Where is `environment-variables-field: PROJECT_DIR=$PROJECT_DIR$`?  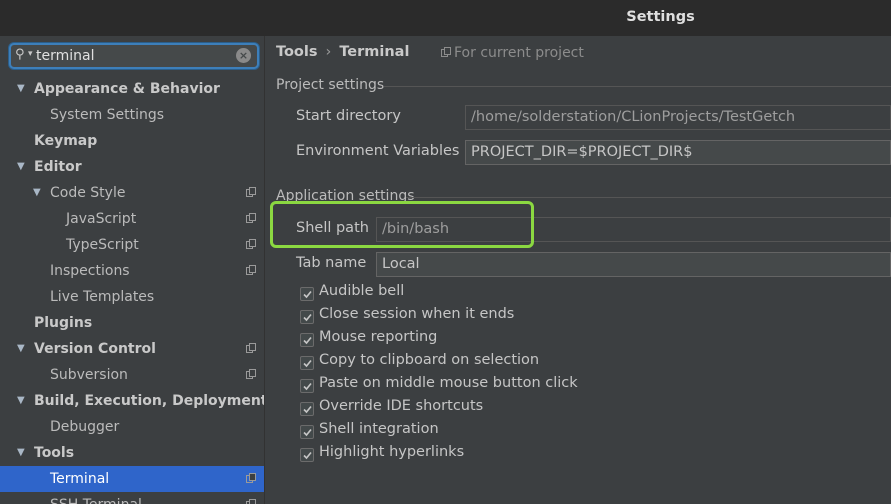
environment-variables-field: PROJECT_DIR=$PROJECT_DIR$ is located at coordinates (678, 152).